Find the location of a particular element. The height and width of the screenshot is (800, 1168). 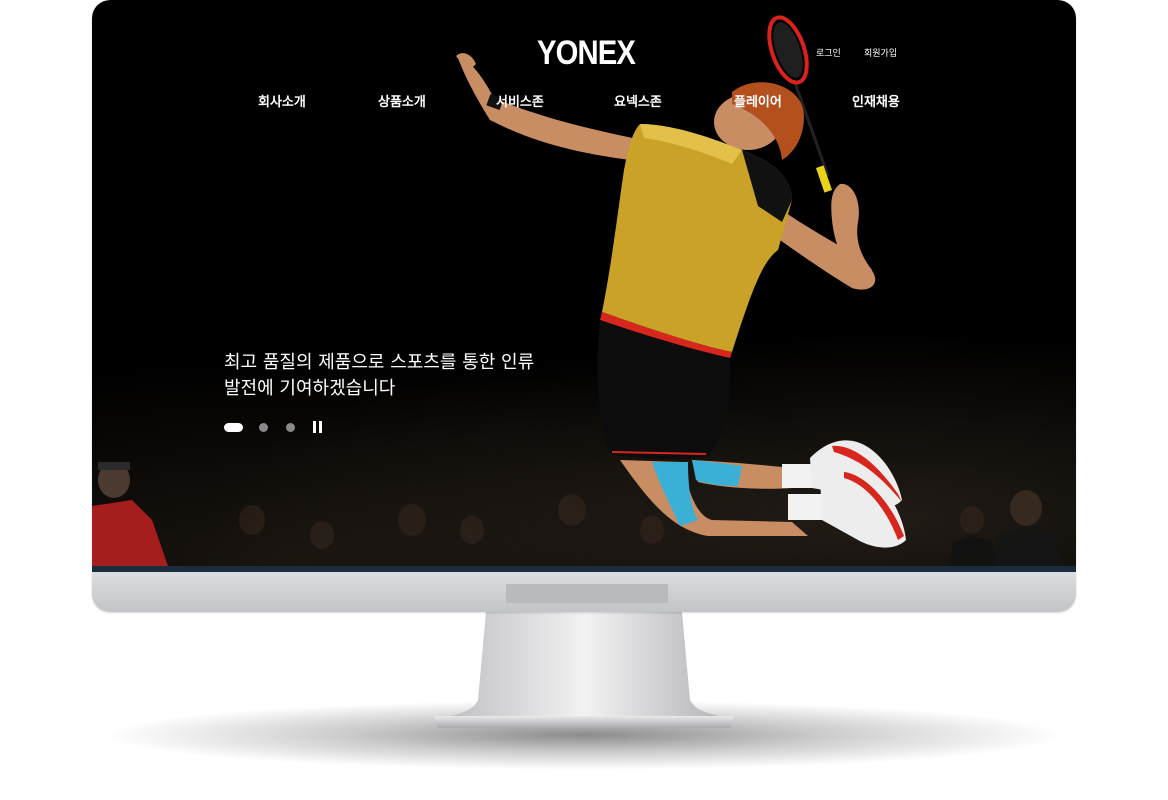

monitor-chin is located at coordinates (584, 592).